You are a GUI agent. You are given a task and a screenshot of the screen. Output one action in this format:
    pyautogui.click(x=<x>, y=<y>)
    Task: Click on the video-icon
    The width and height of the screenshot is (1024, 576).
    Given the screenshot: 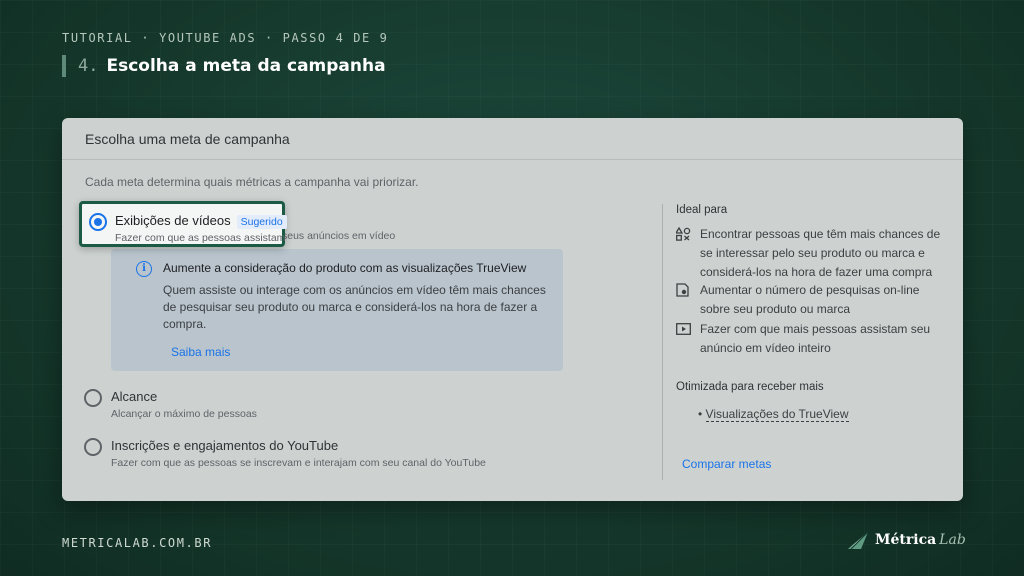 What is the action you would take?
    pyautogui.click(x=683, y=329)
    